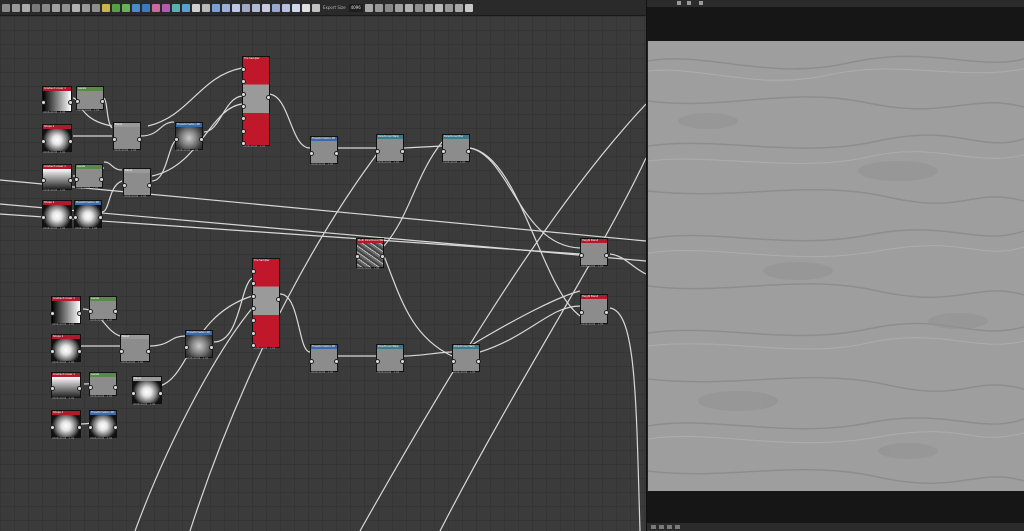 Image resolution: width=1024 pixels, height=531 pixels. What do you see at coordinates (106, 7) in the screenshot?
I see `grid-icon` at bounding box center [106, 7].